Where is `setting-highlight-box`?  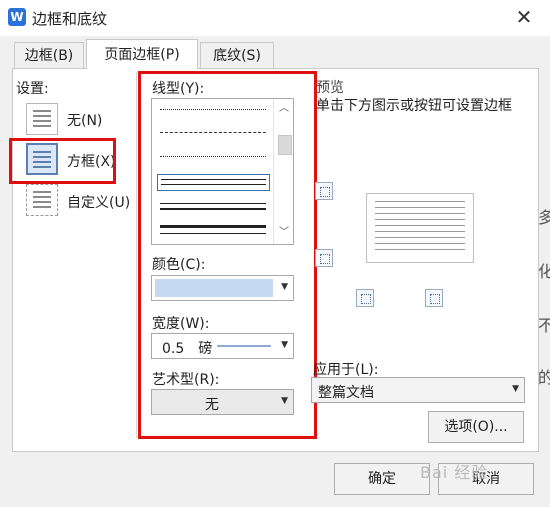
setting-highlight-box is located at coordinates (62, 161).